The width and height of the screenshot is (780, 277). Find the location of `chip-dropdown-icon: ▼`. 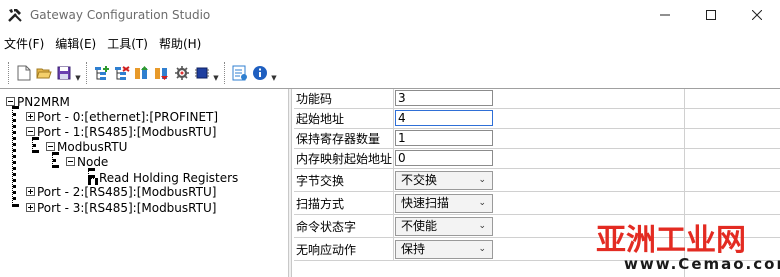

chip-dropdown-icon: ▼ is located at coordinates (216, 73).